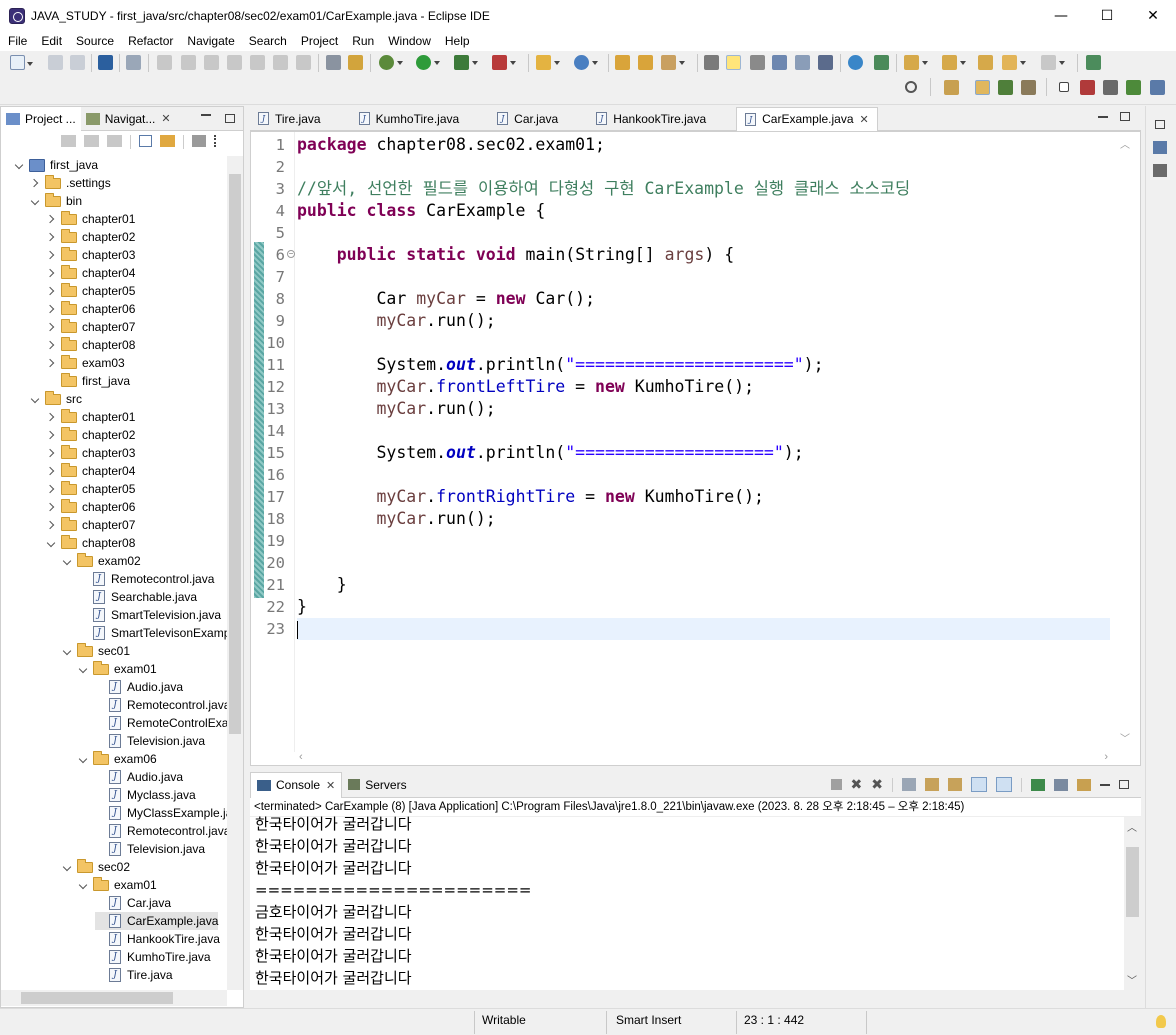 The image size is (1176, 1035). What do you see at coordinates (1153, 15) in the screenshot?
I see `close-button: ✕` at bounding box center [1153, 15].